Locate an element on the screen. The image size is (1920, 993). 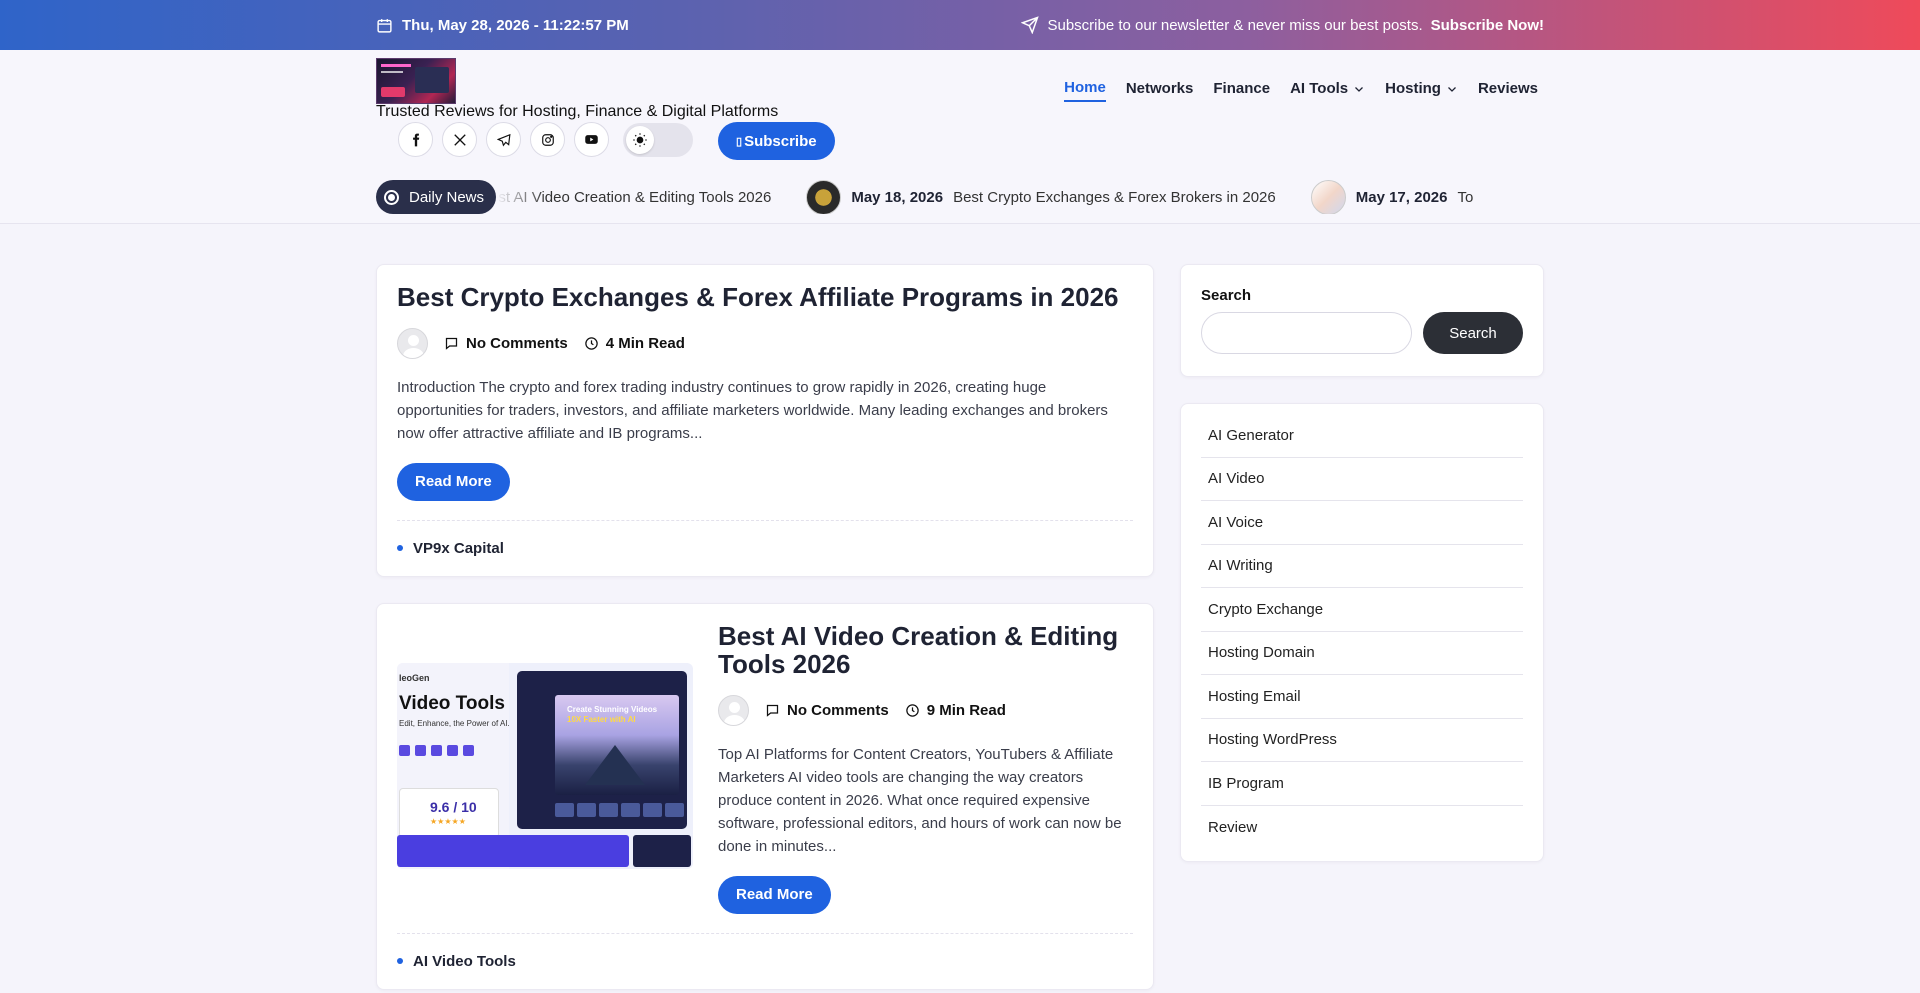
daily-news-badge: Daily News is located at coordinates (436, 197).